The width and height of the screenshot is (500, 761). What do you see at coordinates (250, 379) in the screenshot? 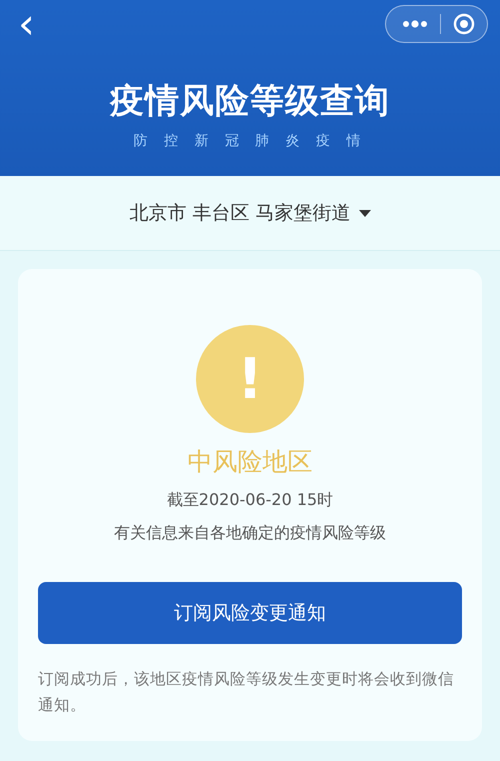
I see `warning-icon: !` at bounding box center [250, 379].